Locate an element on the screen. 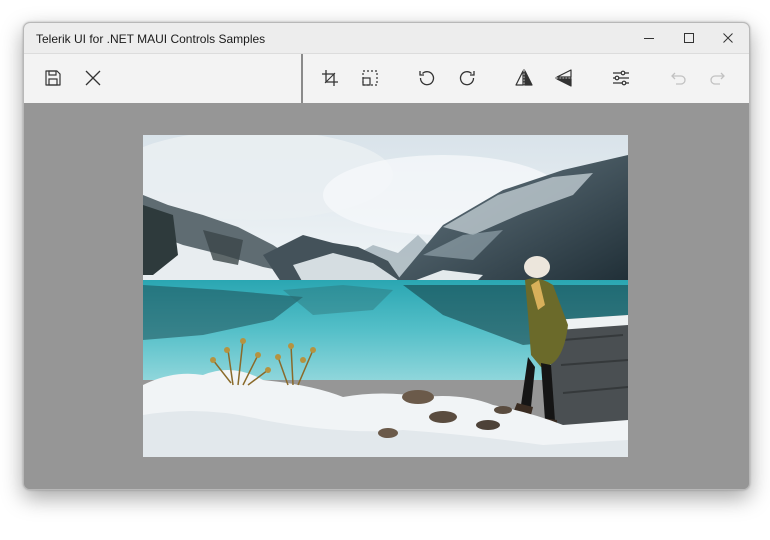  rotate-left-icon is located at coordinates (427, 78).